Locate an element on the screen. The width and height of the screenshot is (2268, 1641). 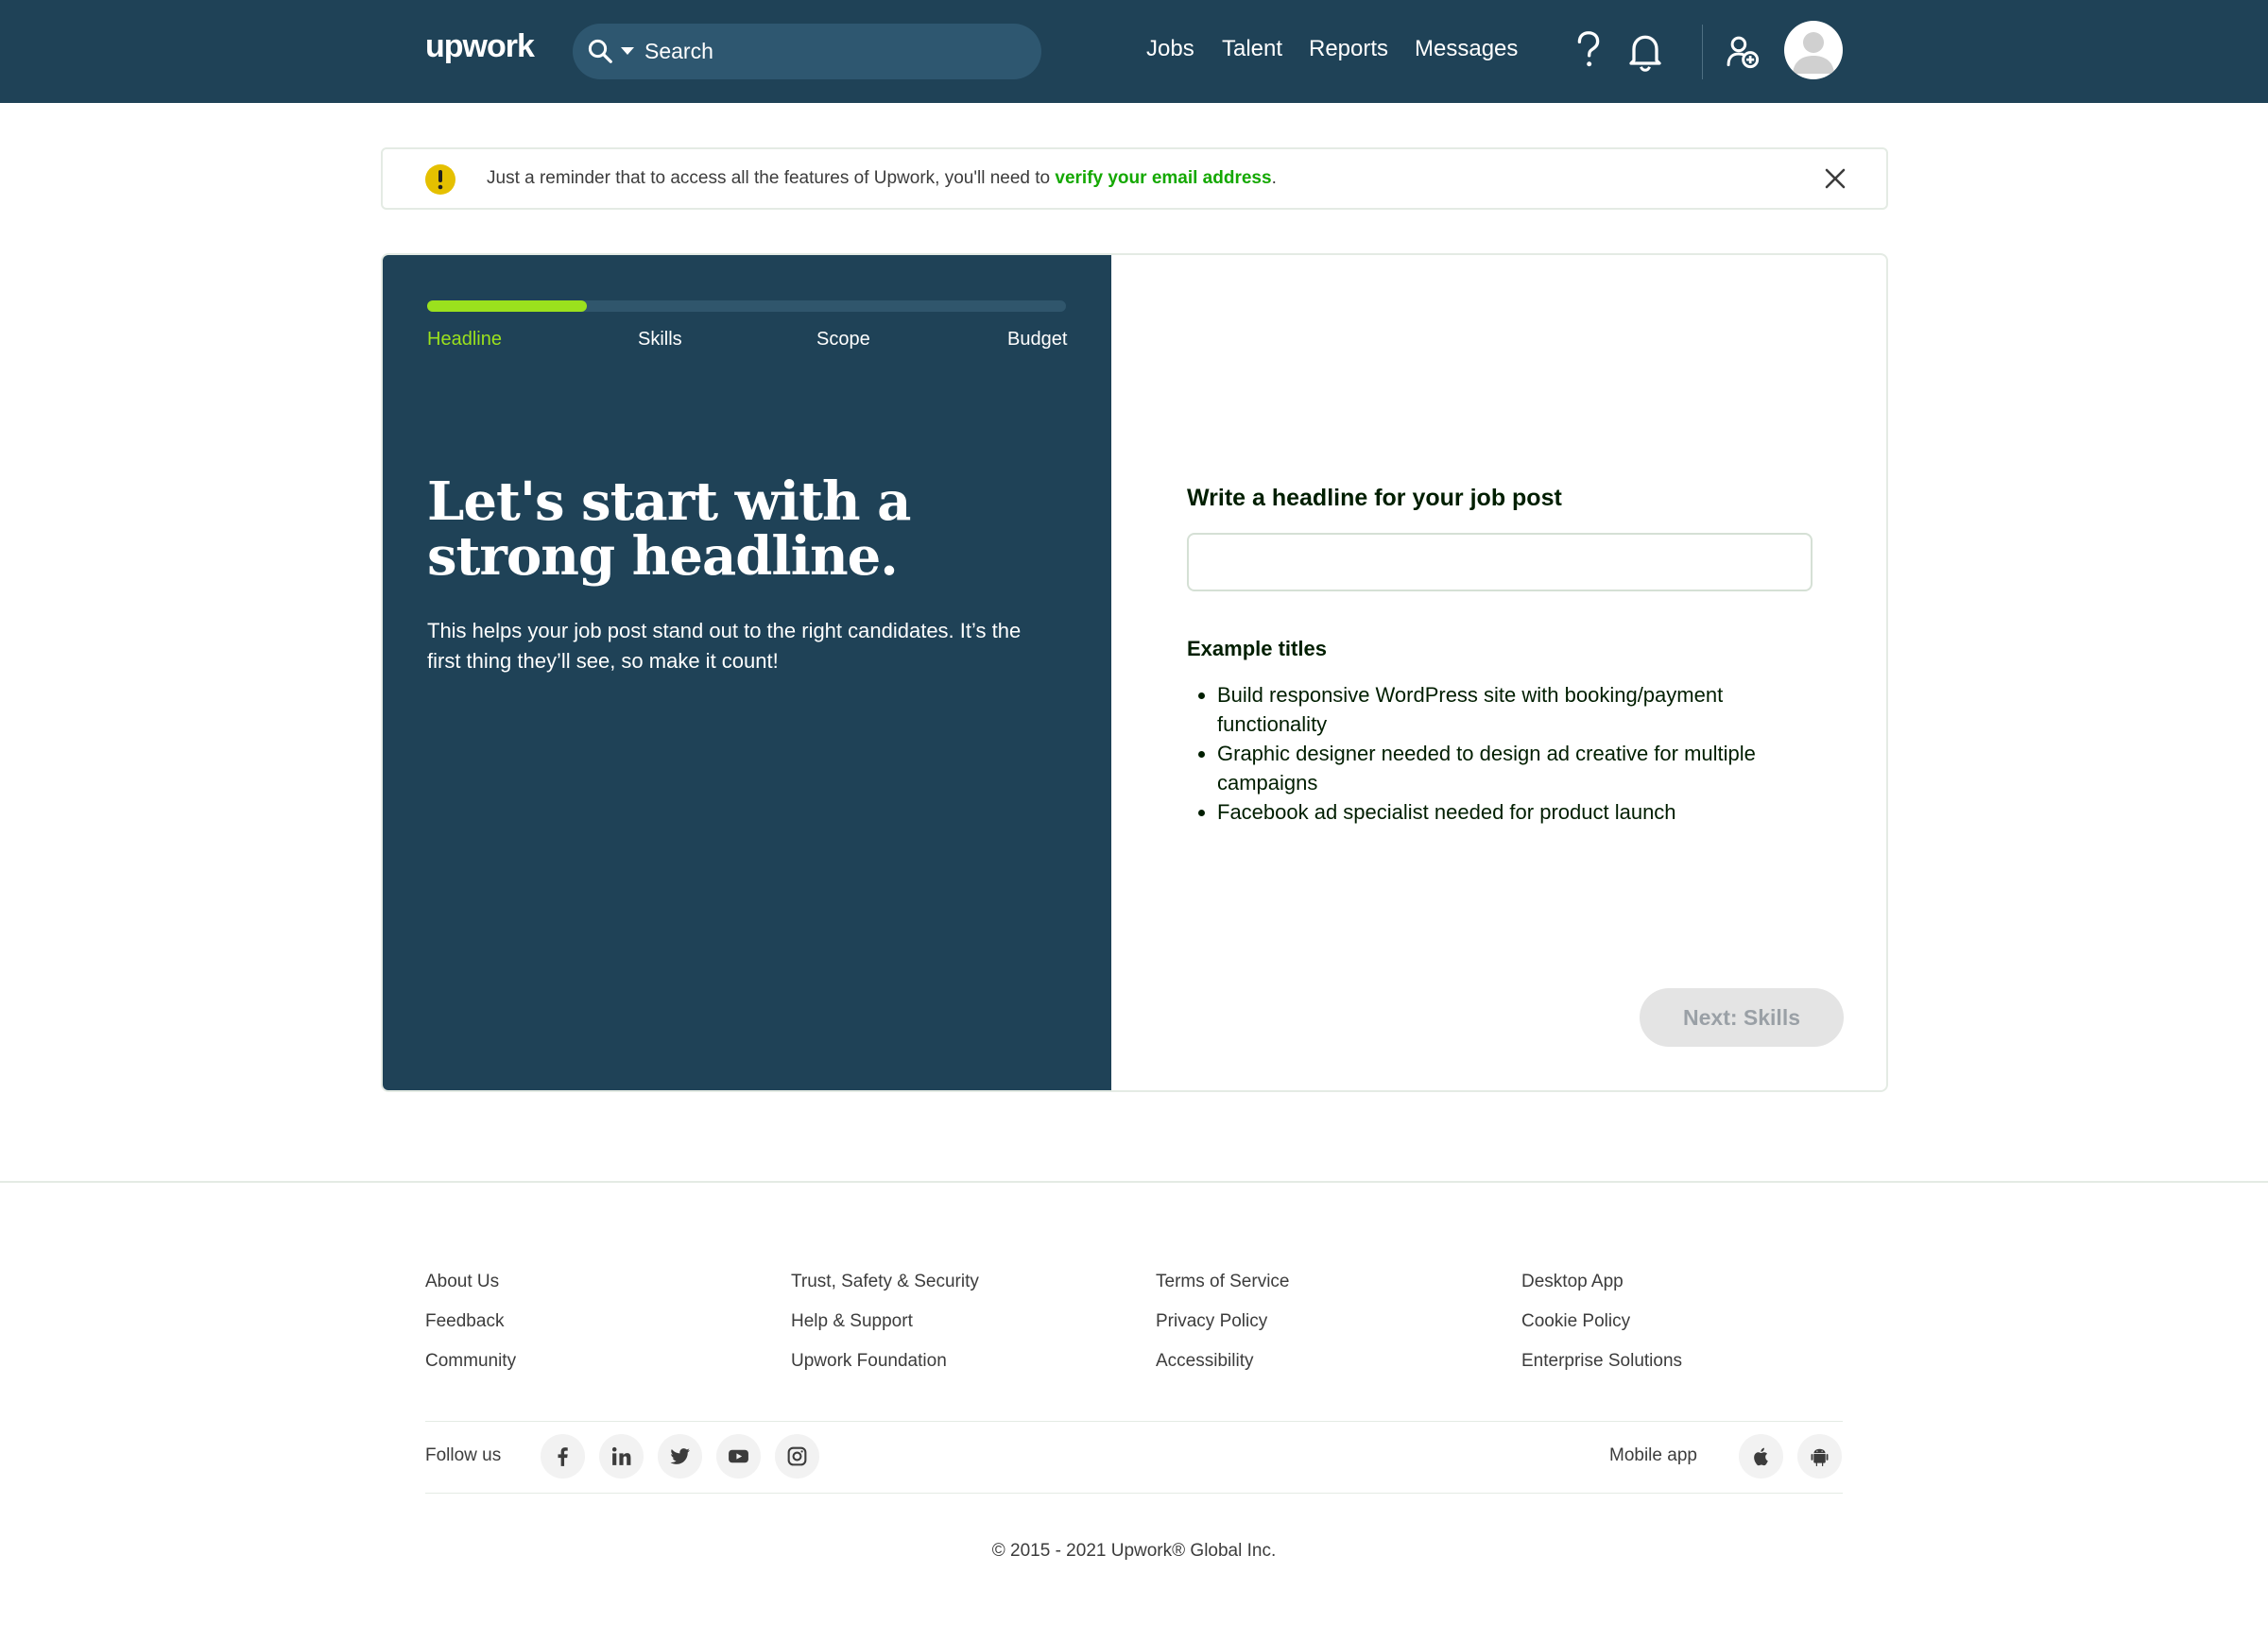
android-app-button is located at coordinates (1819, 1456).